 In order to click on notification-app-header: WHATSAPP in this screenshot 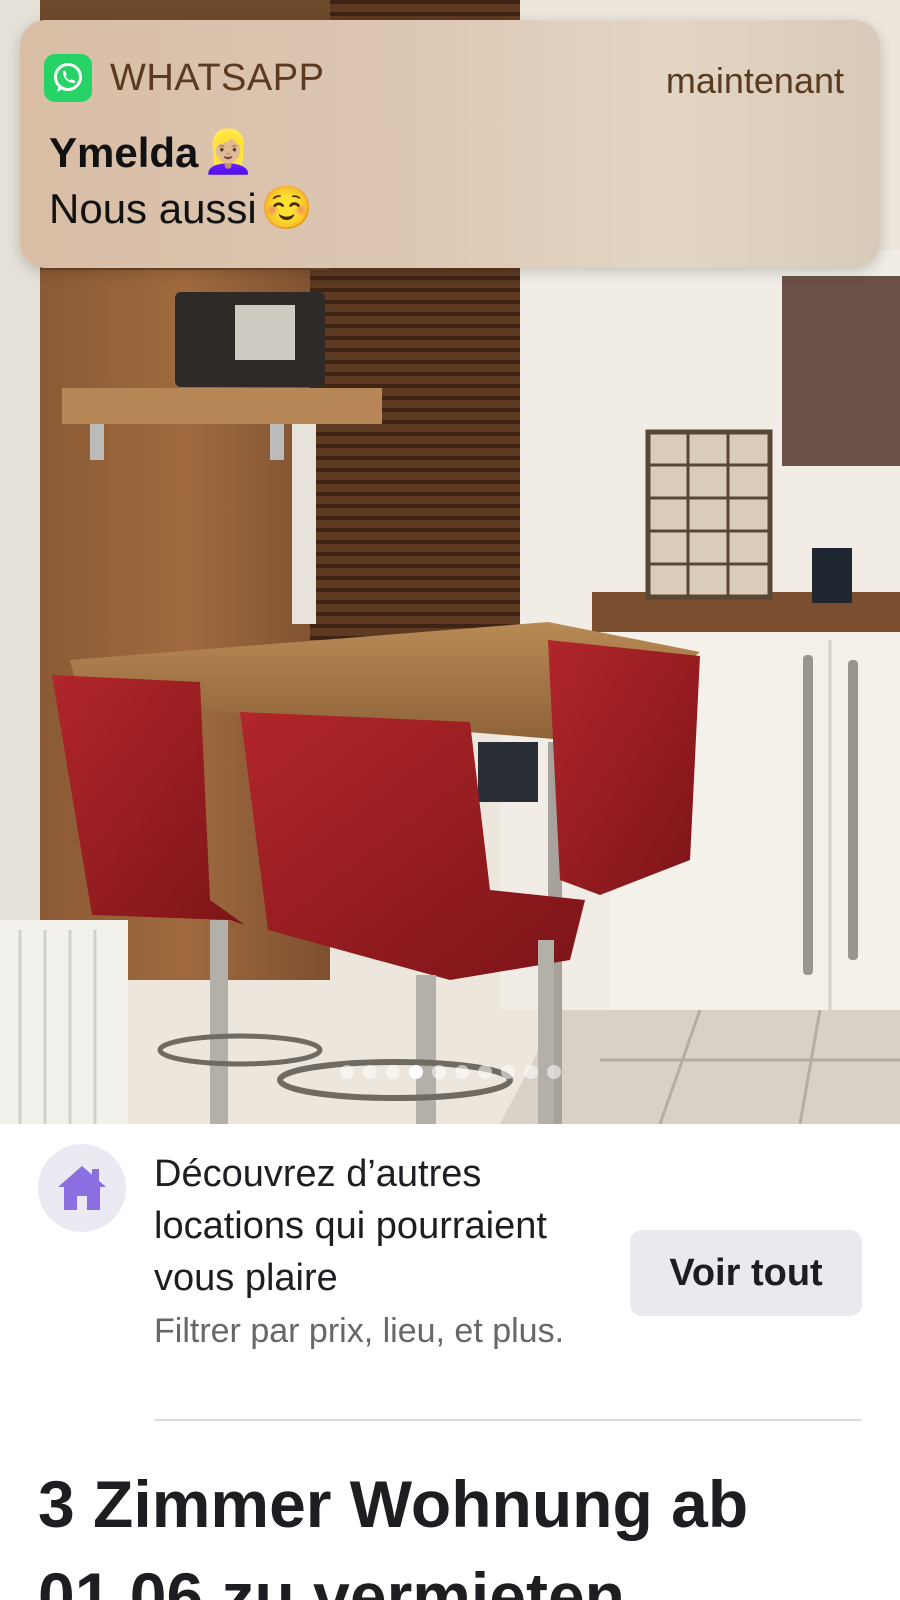, I will do `click(184, 78)`.